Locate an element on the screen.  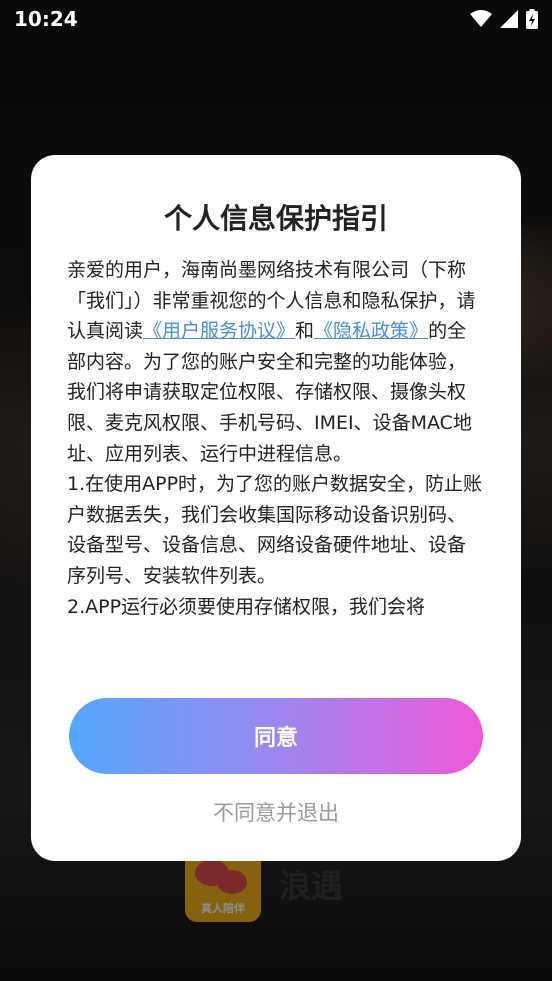
status-icons is located at coordinates (504, 19).